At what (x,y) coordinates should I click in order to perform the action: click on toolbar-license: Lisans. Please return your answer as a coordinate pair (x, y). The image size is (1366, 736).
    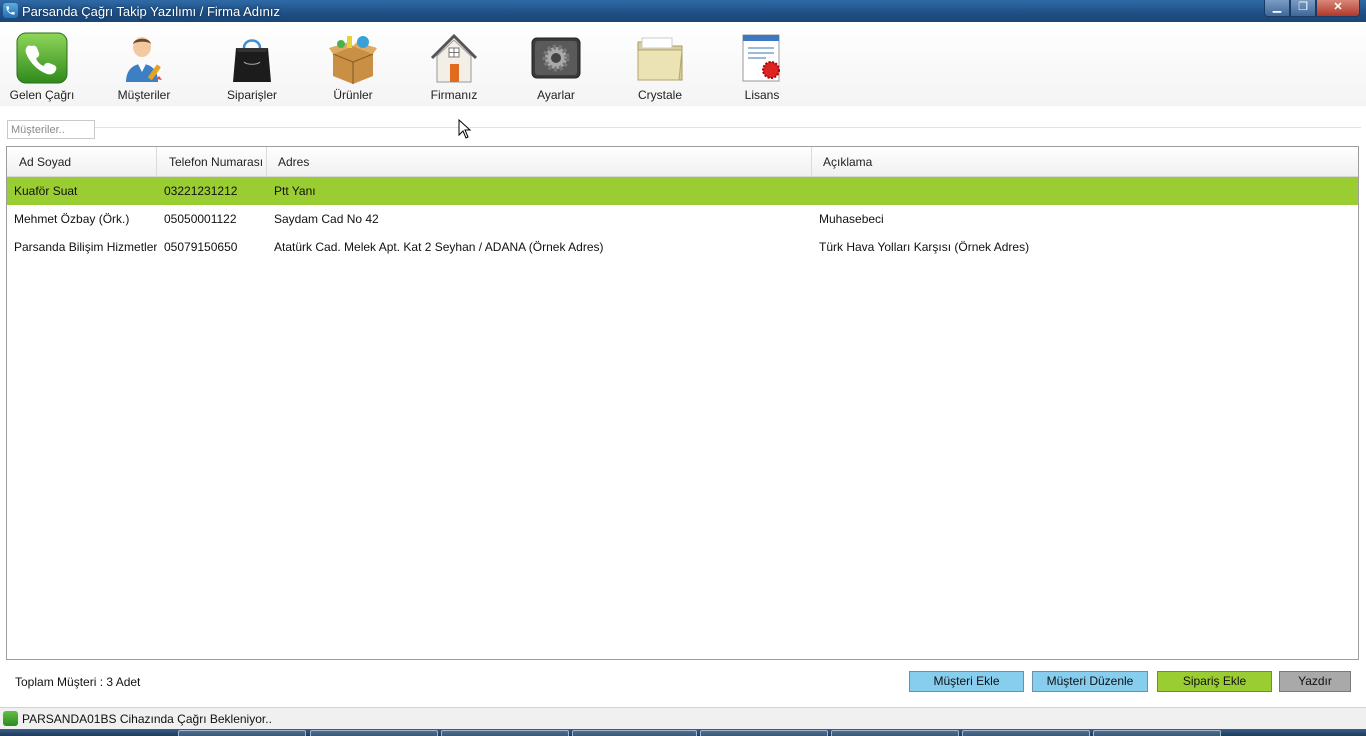
    Looking at the image, I should click on (762, 67).